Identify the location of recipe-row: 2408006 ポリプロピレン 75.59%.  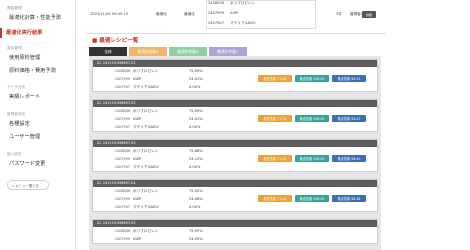
(235, 71).